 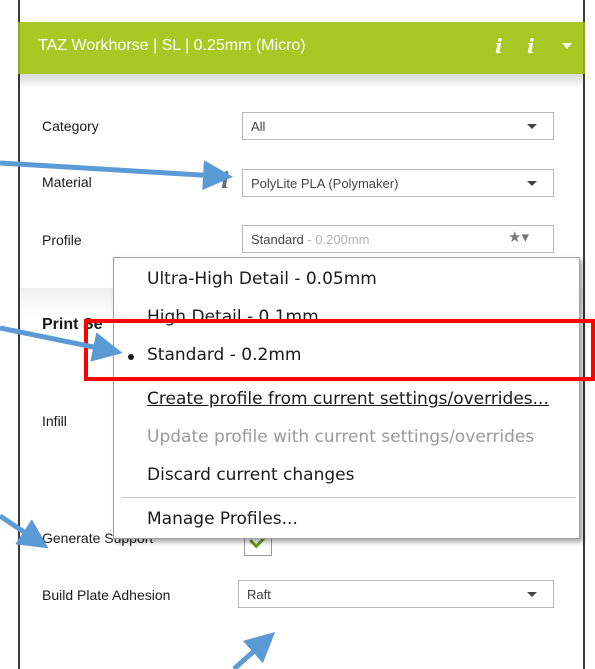 I want to click on arrow-to-standard-item, so click(x=61, y=343).